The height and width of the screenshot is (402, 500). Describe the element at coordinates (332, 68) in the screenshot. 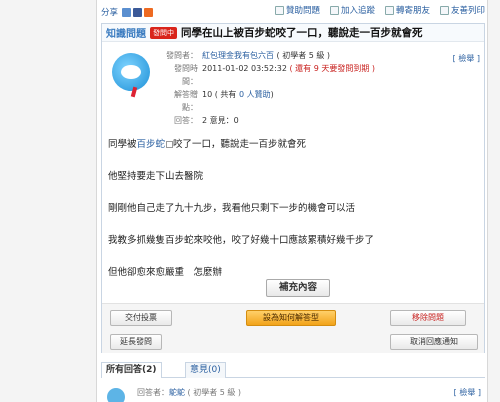

I see `expiry-note: ( 還有 9 天要發問到期 )` at that location.